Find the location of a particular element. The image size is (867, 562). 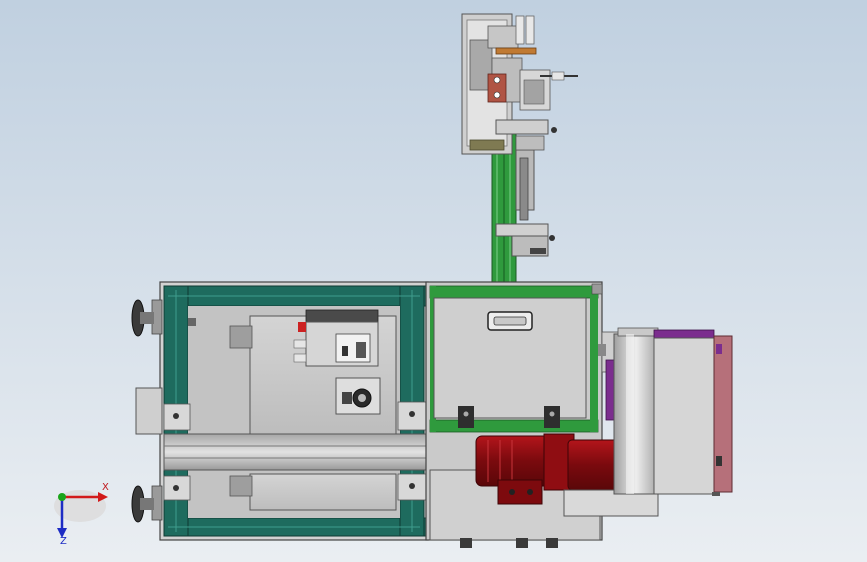

roller-module is located at coordinates (665, 411).